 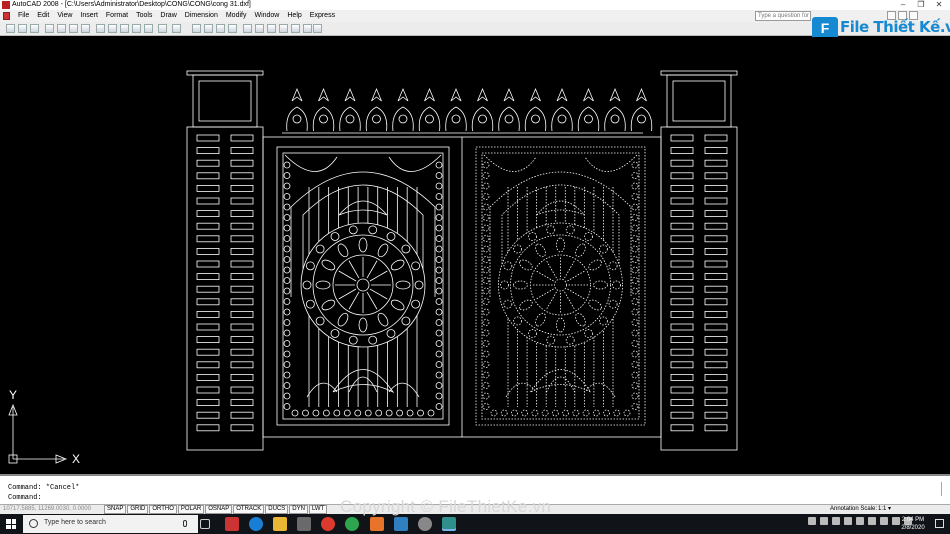 What do you see at coordinates (110, 524) in the screenshot?
I see `taskbar-search: Type here to search` at bounding box center [110, 524].